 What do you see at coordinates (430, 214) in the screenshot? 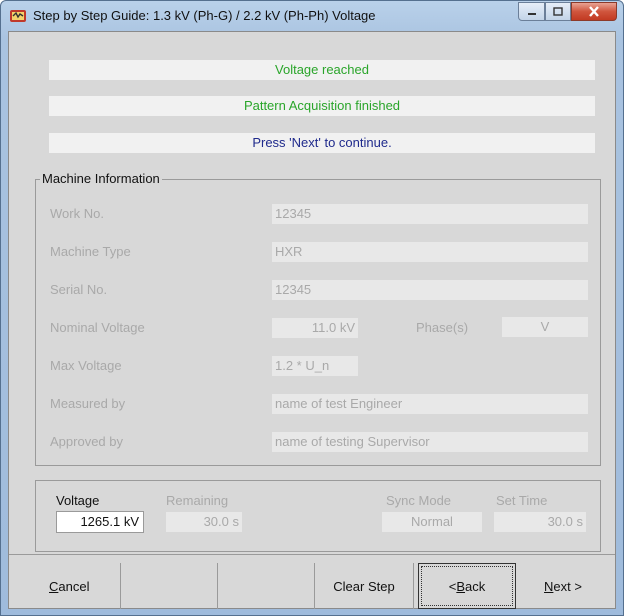
I see `work-no-field: 12345` at bounding box center [430, 214].